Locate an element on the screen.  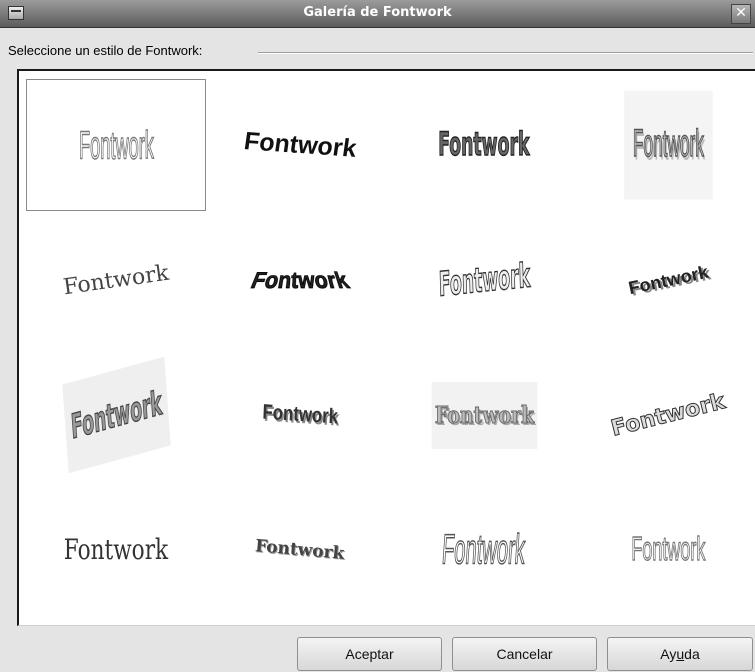
window-title: Galería de Fontwork is located at coordinates (377, 12).